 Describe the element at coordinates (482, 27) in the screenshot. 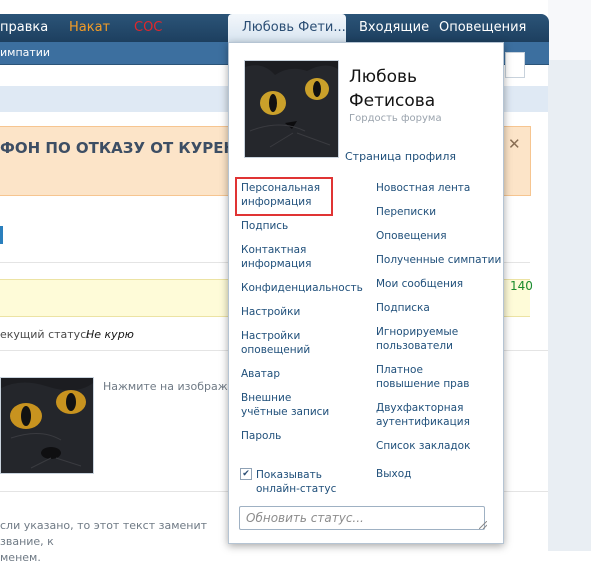

I see `nav-item-alerts: Оповещения` at that location.